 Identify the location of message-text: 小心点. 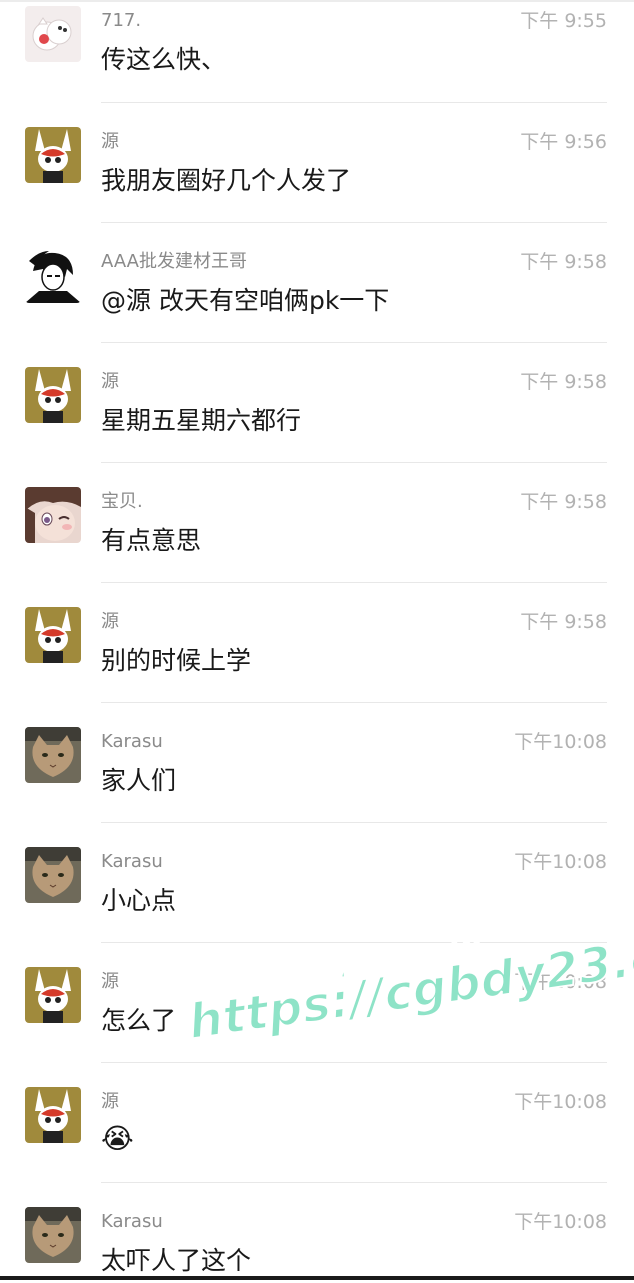
(139, 900).